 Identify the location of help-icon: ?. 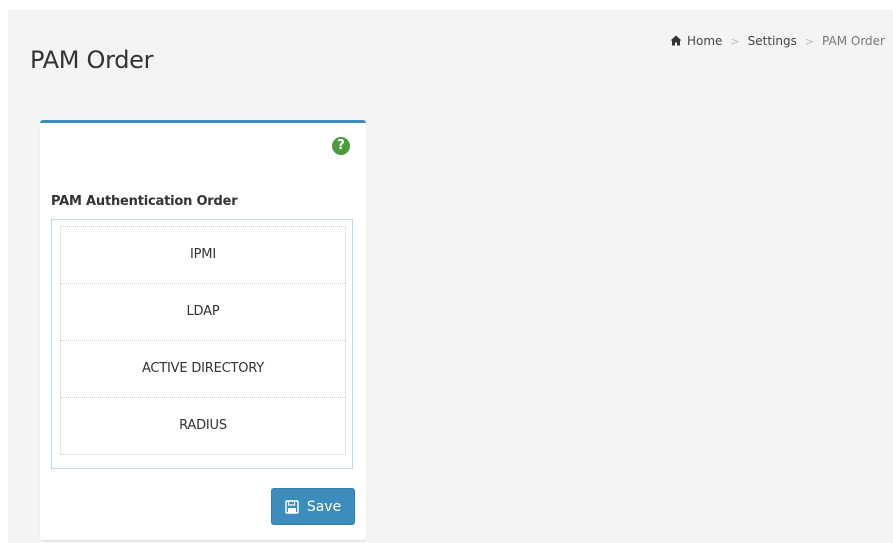
(341, 146).